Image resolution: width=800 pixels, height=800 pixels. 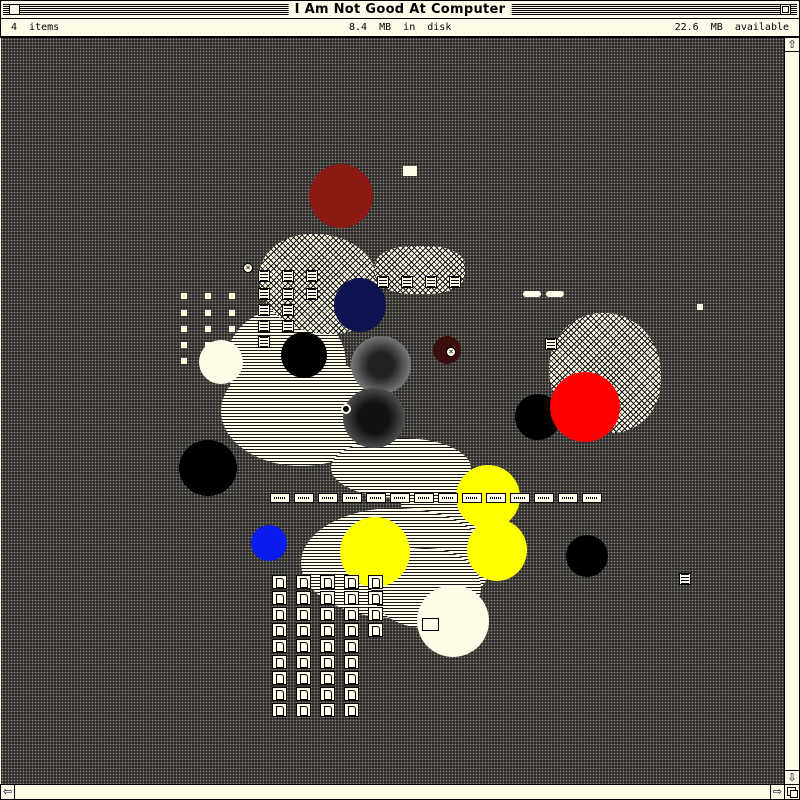 What do you see at coordinates (777, 792) in the screenshot?
I see `scroll-right-arrow-icon: ⇨` at bounding box center [777, 792].